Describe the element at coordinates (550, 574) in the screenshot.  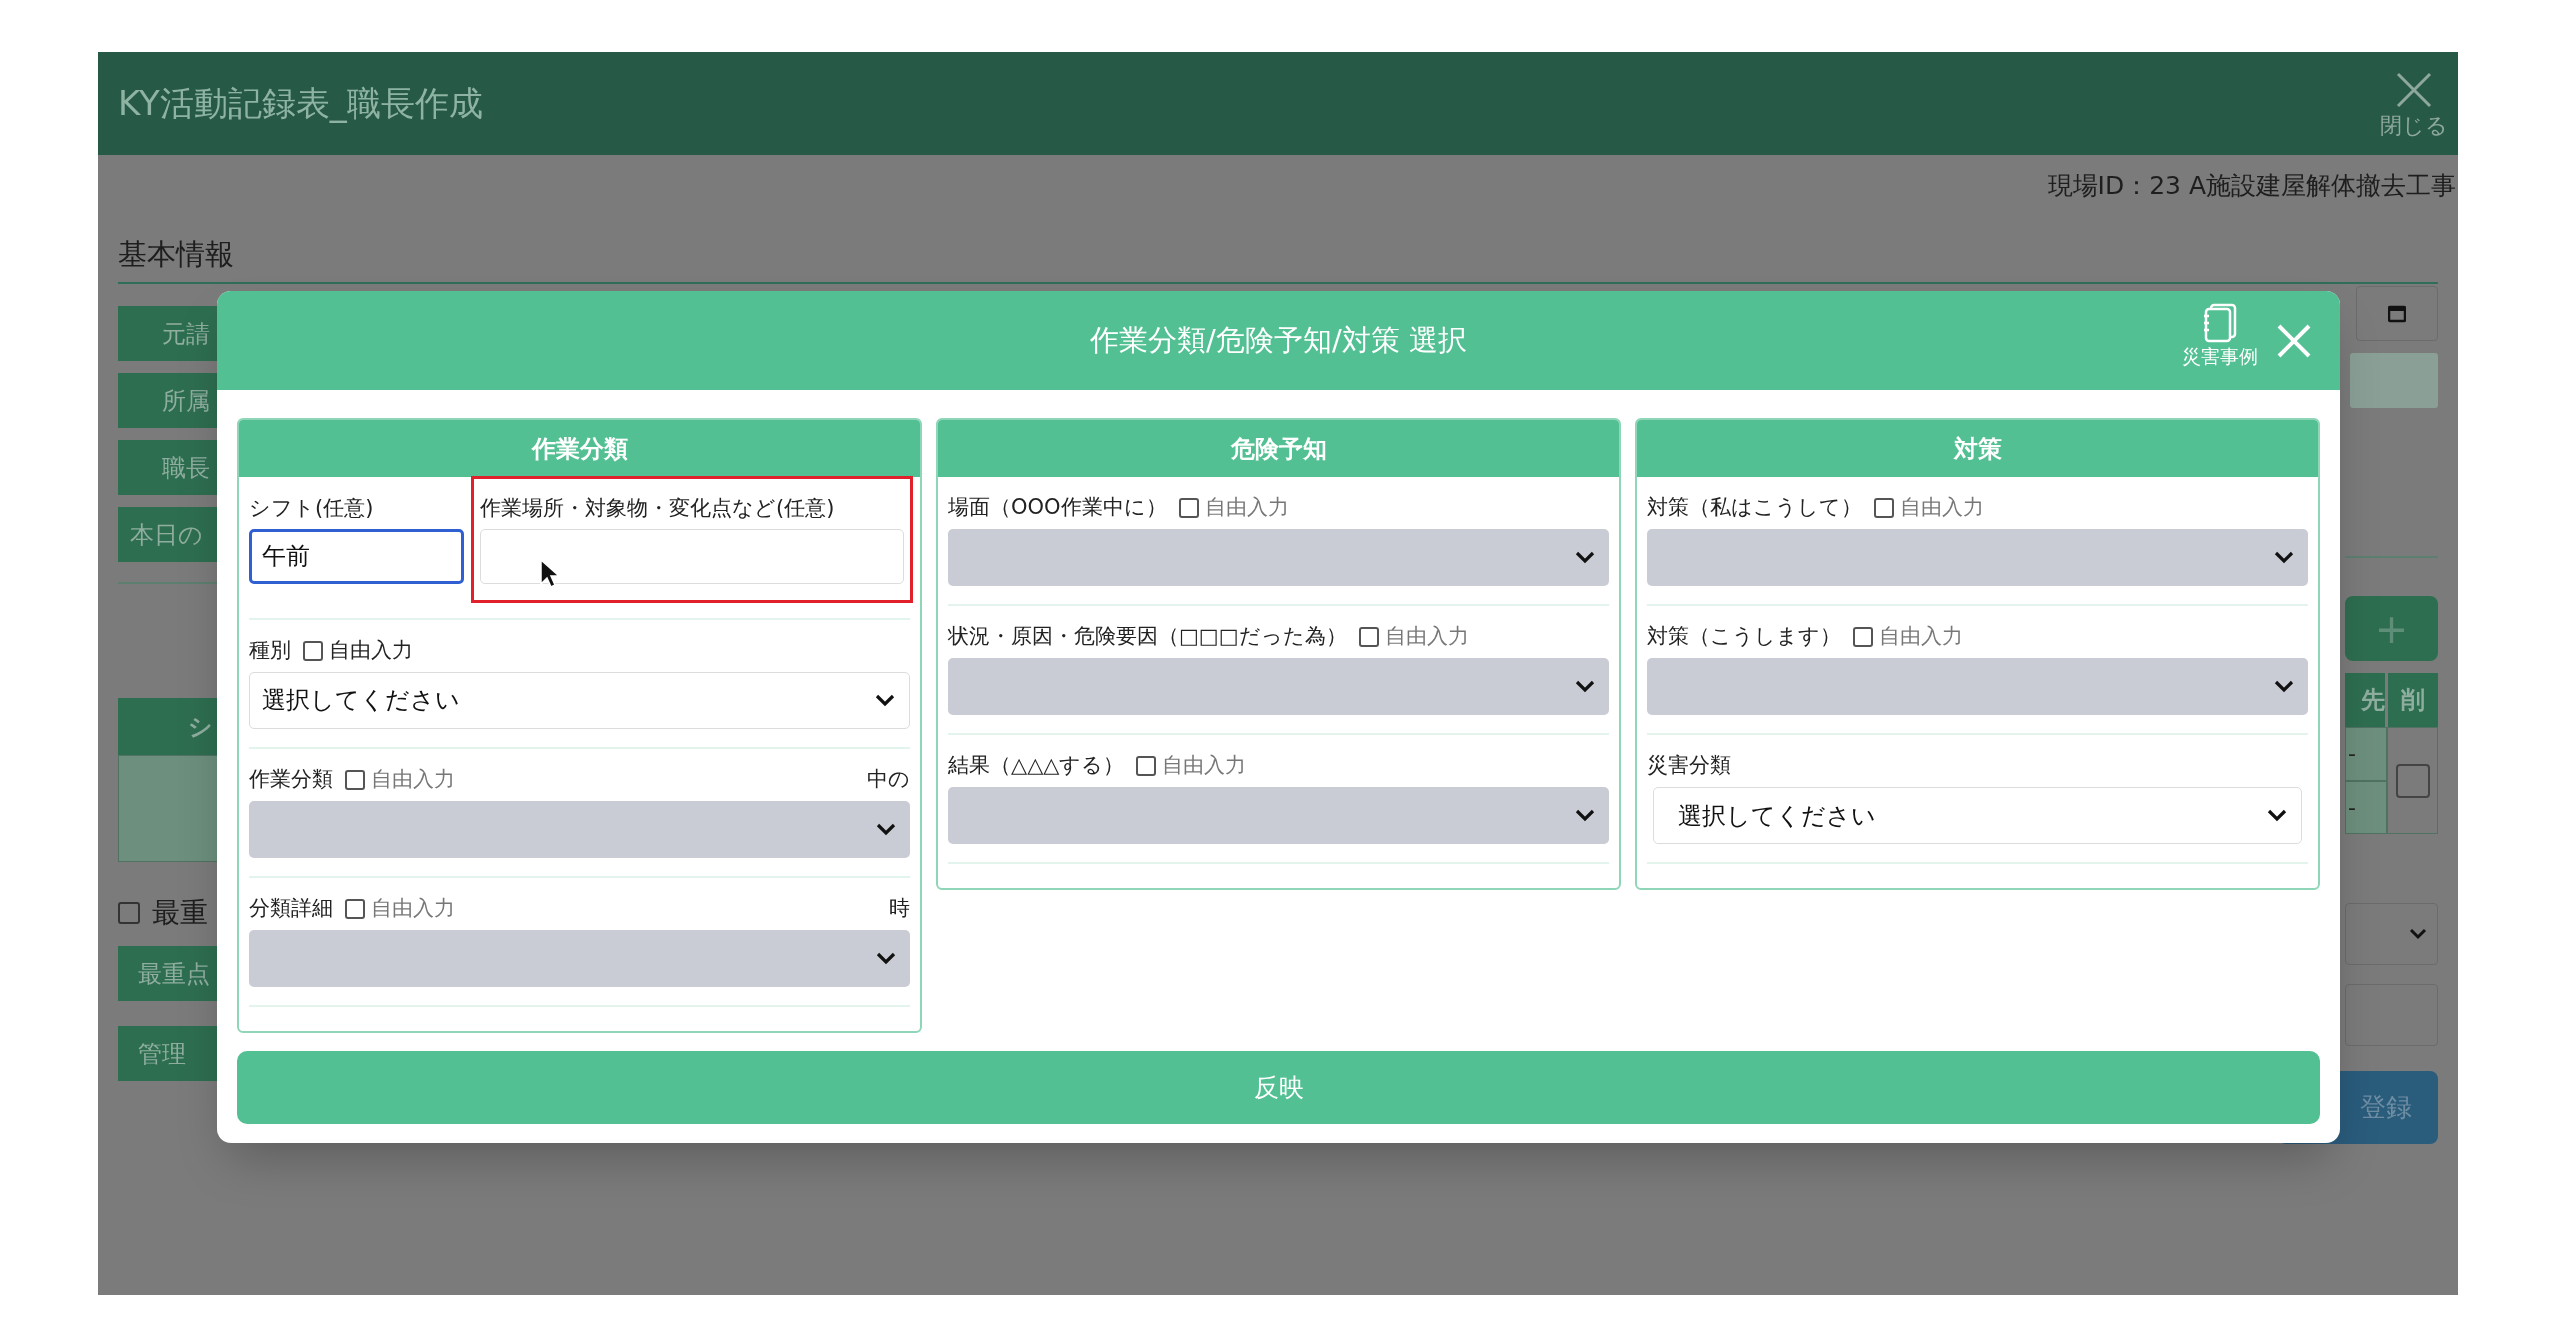
I see `mouse-cursor-icon` at that location.